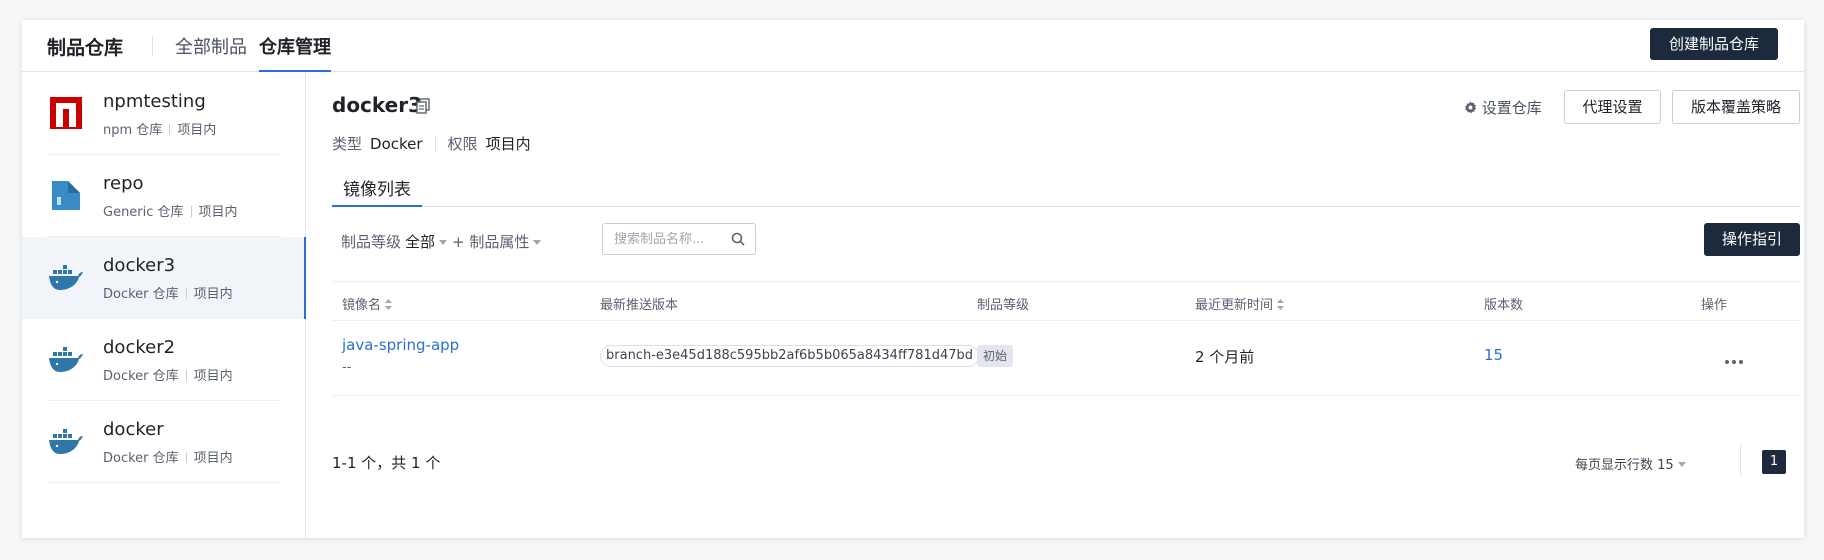 The height and width of the screenshot is (560, 1824). What do you see at coordinates (1714, 44) in the screenshot?
I see `create-repo-button: 创建制品仓库` at bounding box center [1714, 44].